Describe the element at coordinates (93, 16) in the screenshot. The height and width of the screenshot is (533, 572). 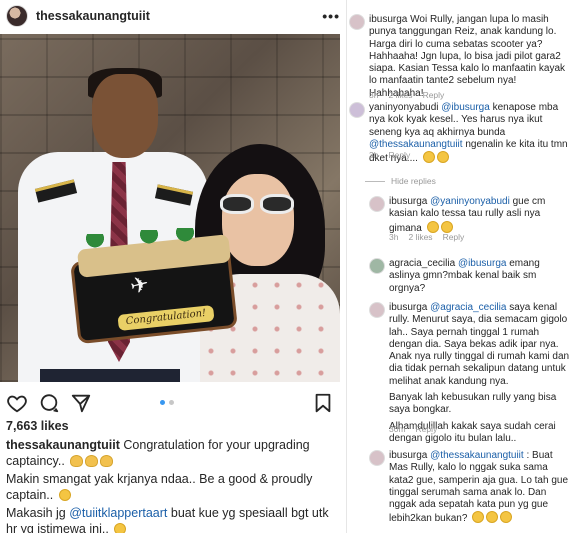
I see `post-username: thessakaunangtuiit` at that location.